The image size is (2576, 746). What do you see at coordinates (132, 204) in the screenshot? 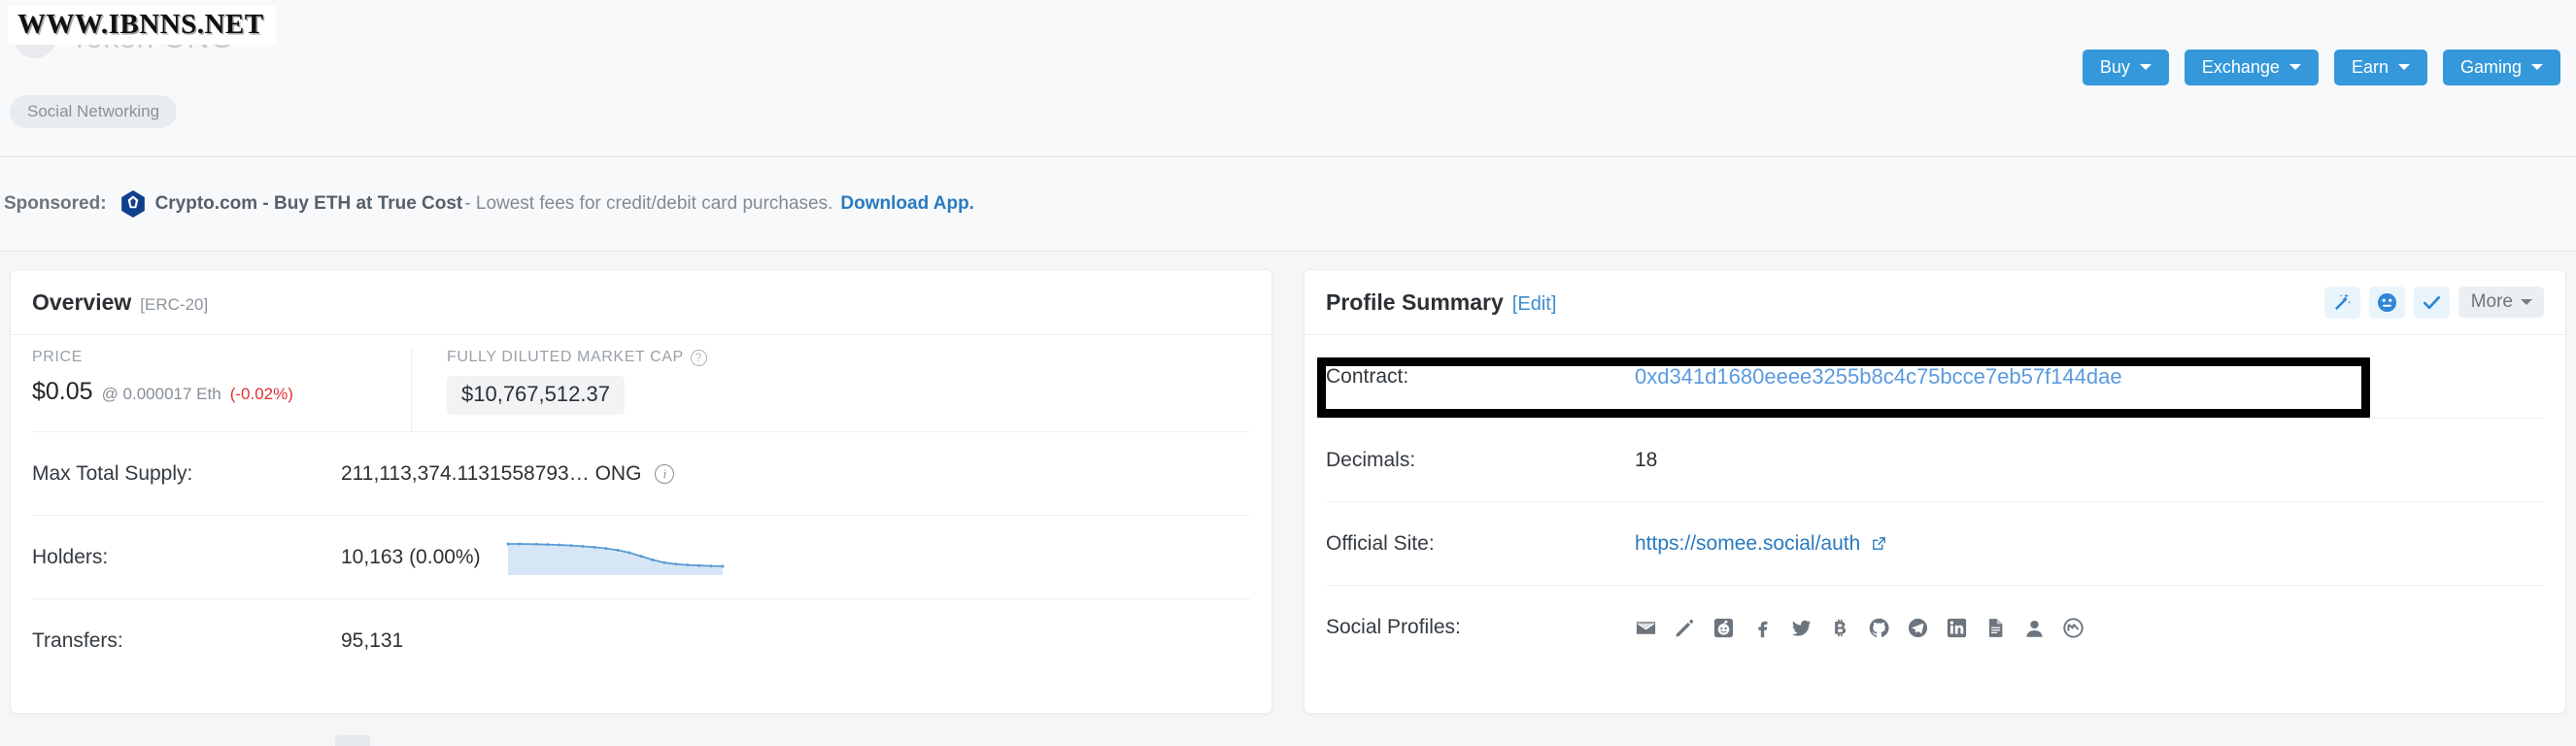
I see `cryptocom-logo-icon` at bounding box center [132, 204].